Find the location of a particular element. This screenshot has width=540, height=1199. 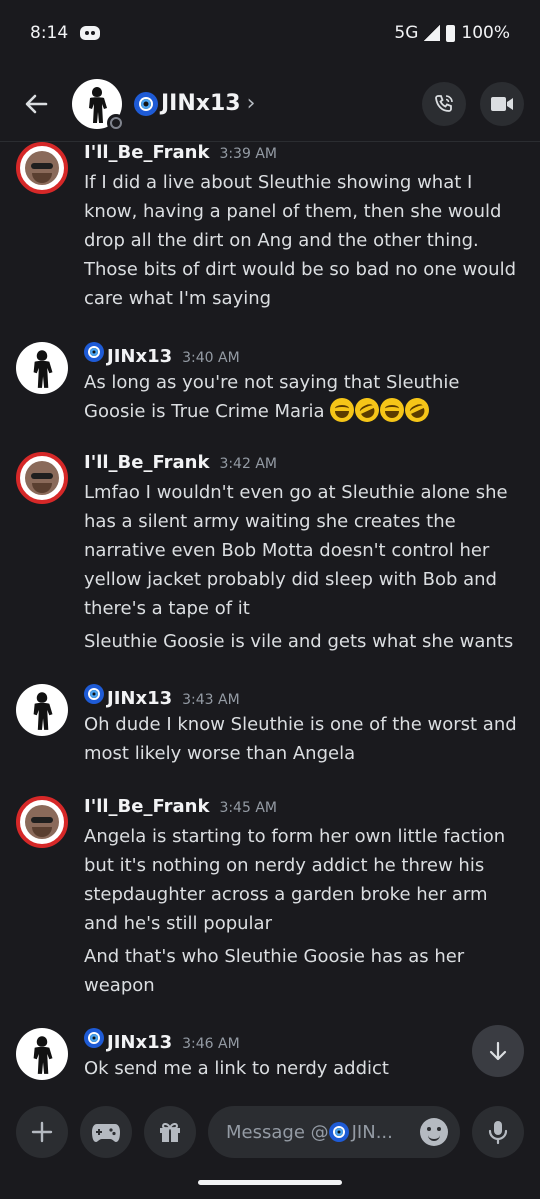

gift-icon is located at coordinates (170, 1132).